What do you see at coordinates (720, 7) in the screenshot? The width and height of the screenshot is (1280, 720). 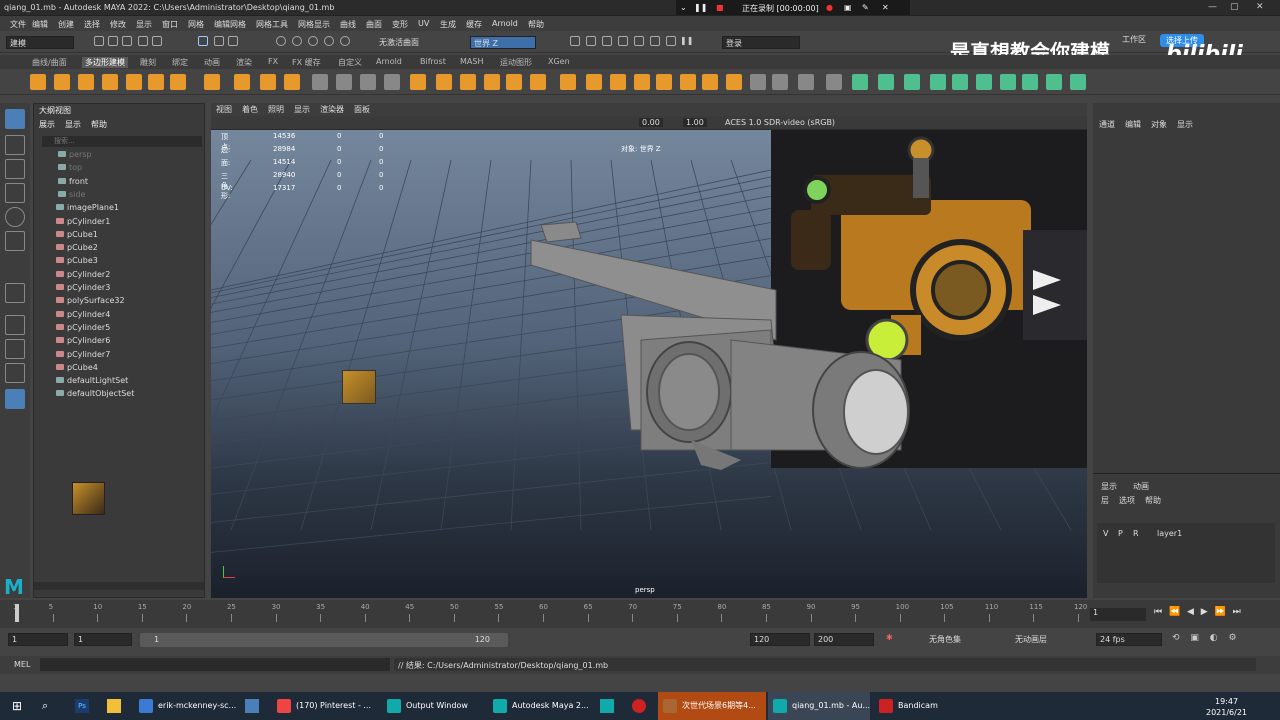 I see `rec-icon: ■` at bounding box center [720, 7].